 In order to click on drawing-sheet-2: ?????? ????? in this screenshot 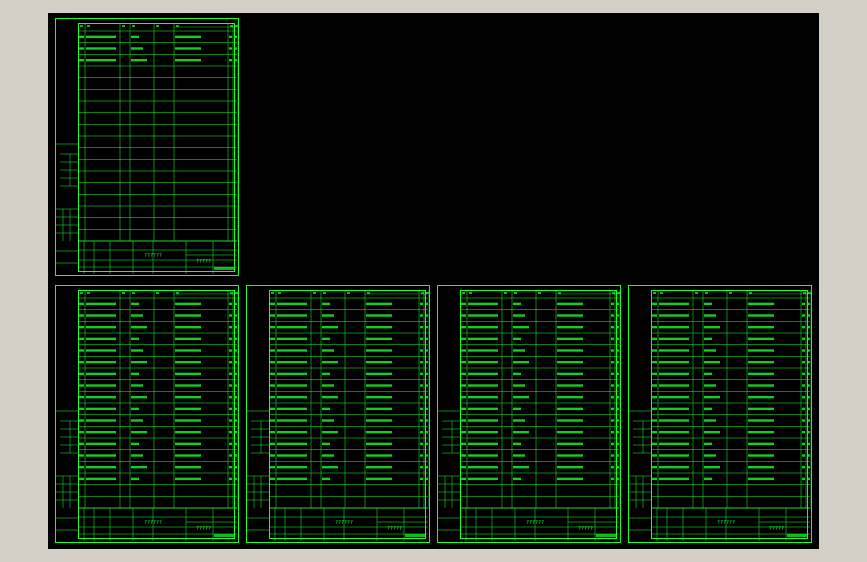, I will do `click(147, 414)`.